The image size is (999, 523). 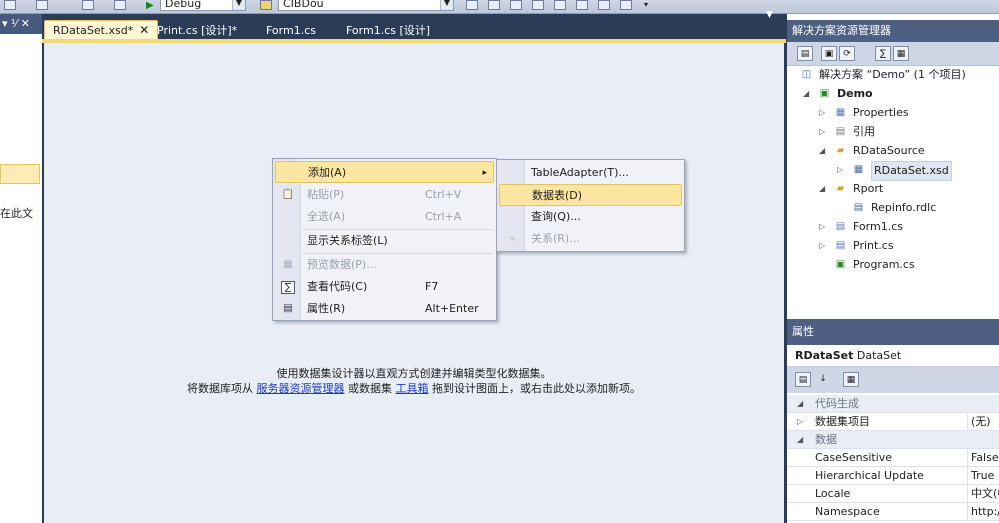 What do you see at coordinates (101, 30) in the screenshot?
I see `tab-rdataset-xsd: RDataSet.xsd* ✕` at bounding box center [101, 30].